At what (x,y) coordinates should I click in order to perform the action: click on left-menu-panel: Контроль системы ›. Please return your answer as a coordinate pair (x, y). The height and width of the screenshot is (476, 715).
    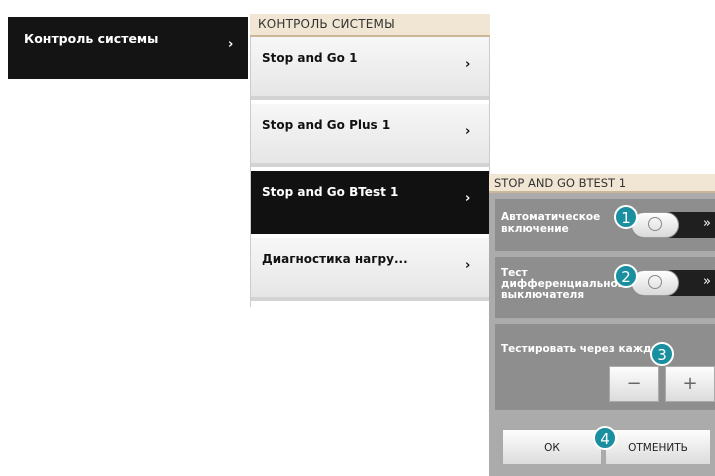
    Looking at the image, I should click on (128, 48).